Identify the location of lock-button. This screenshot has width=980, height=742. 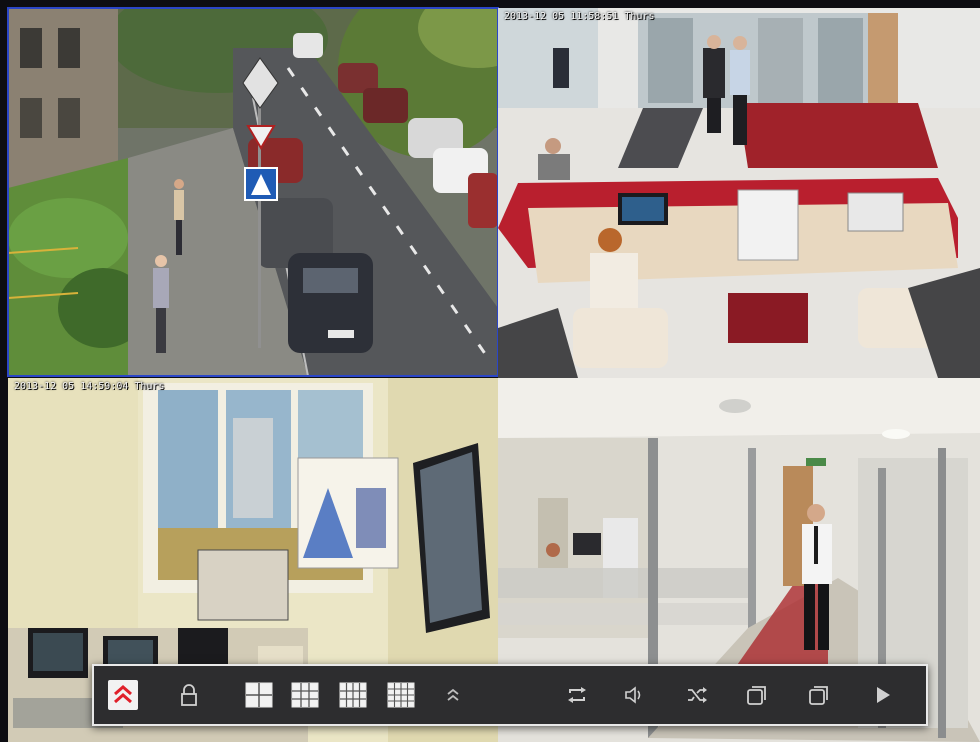
(189, 695).